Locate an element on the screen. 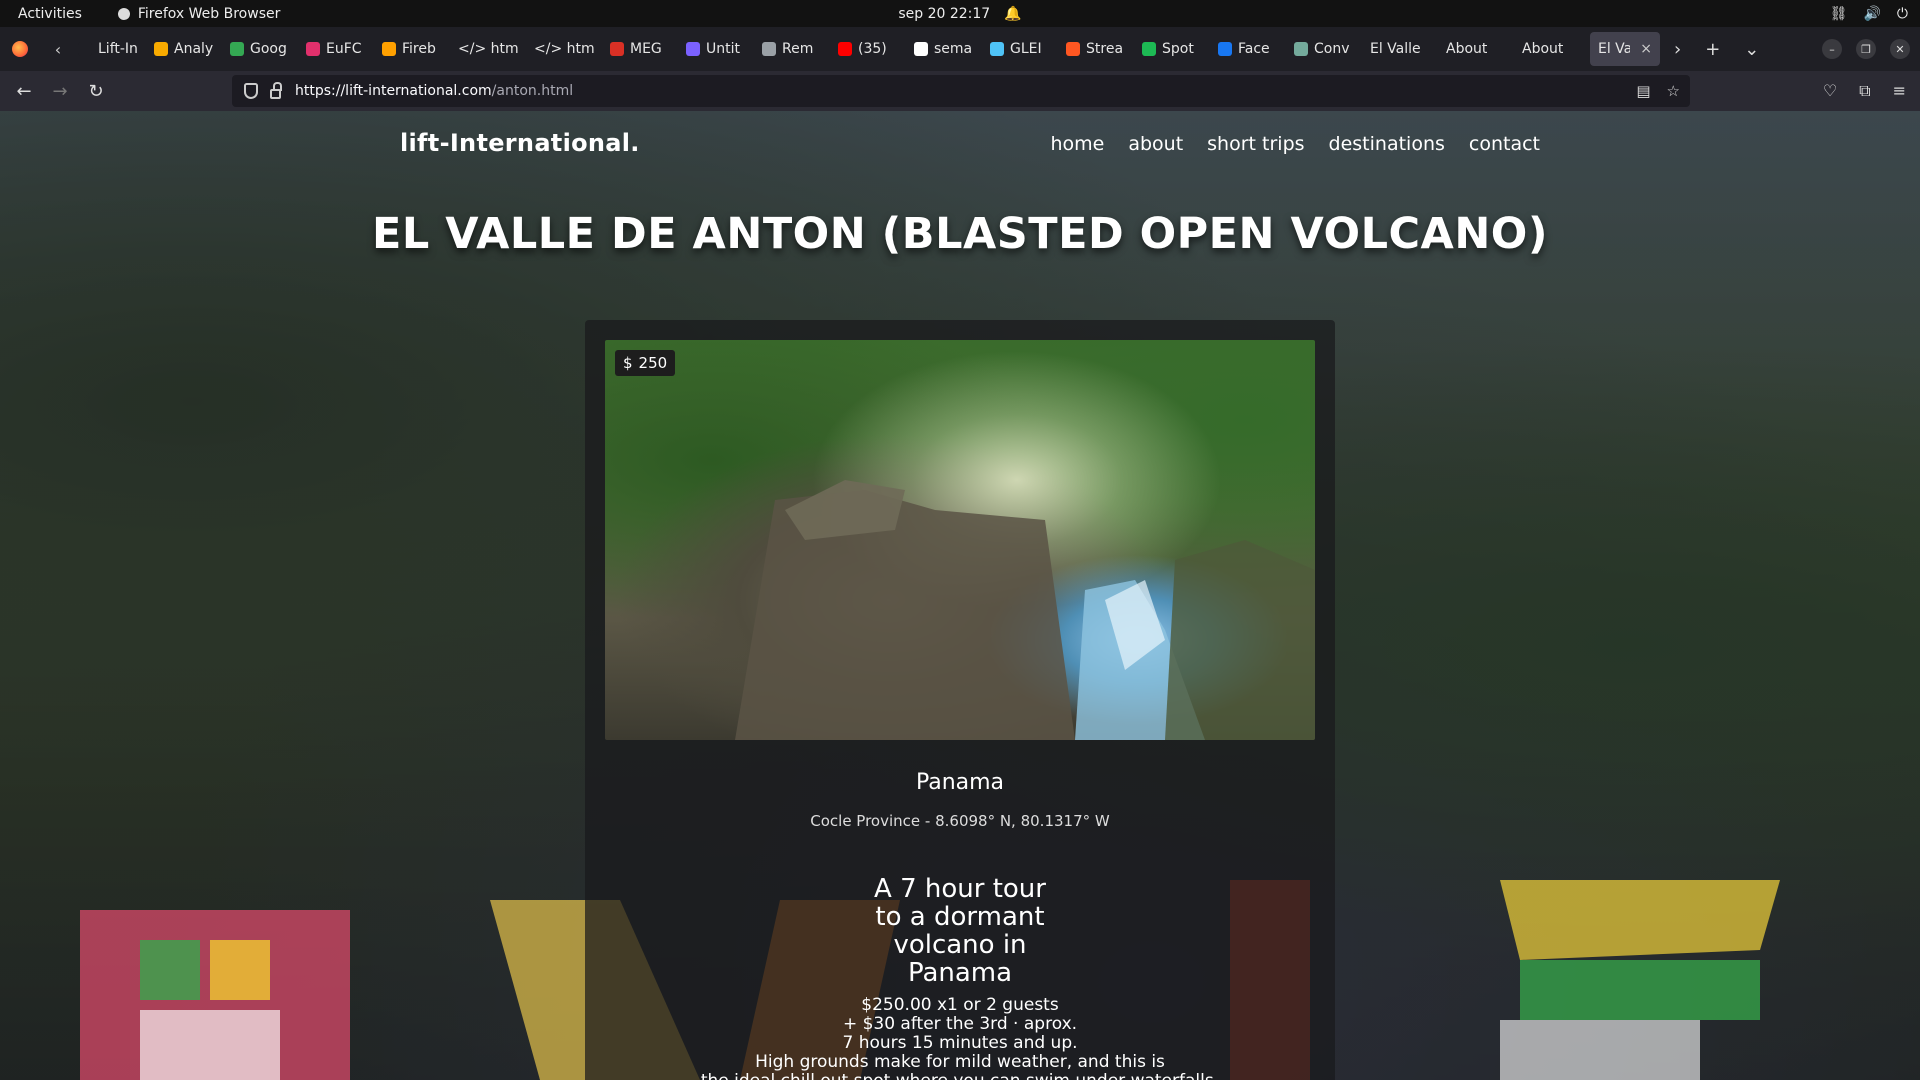  site-logo: lift-International. is located at coordinates (520, 143).